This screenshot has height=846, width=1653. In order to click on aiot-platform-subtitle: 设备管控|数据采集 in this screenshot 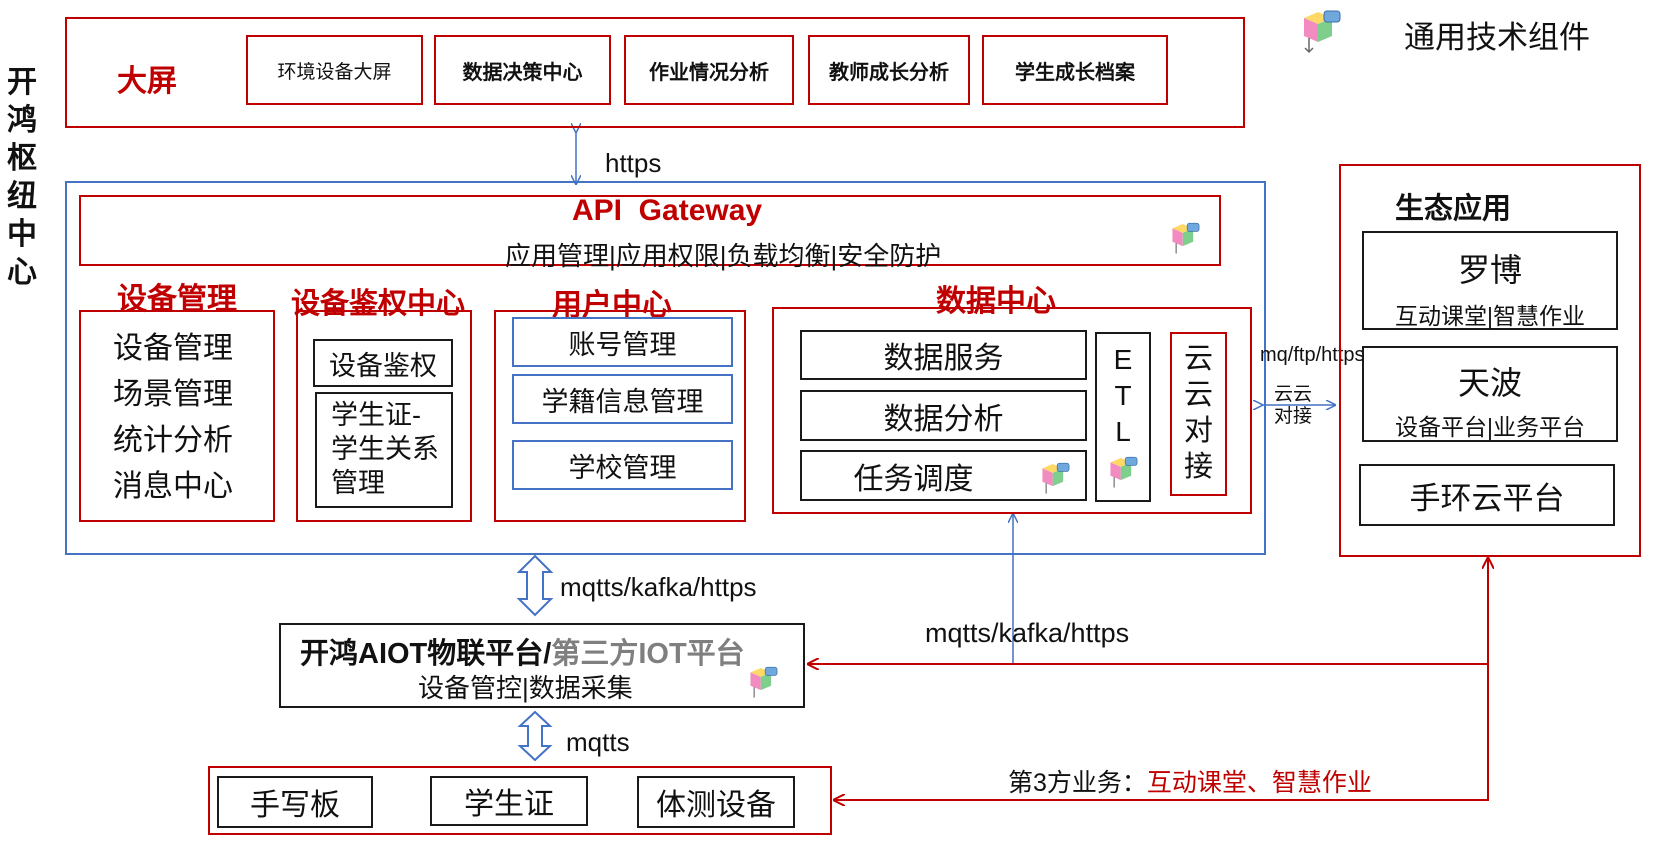, I will do `click(525, 688)`.